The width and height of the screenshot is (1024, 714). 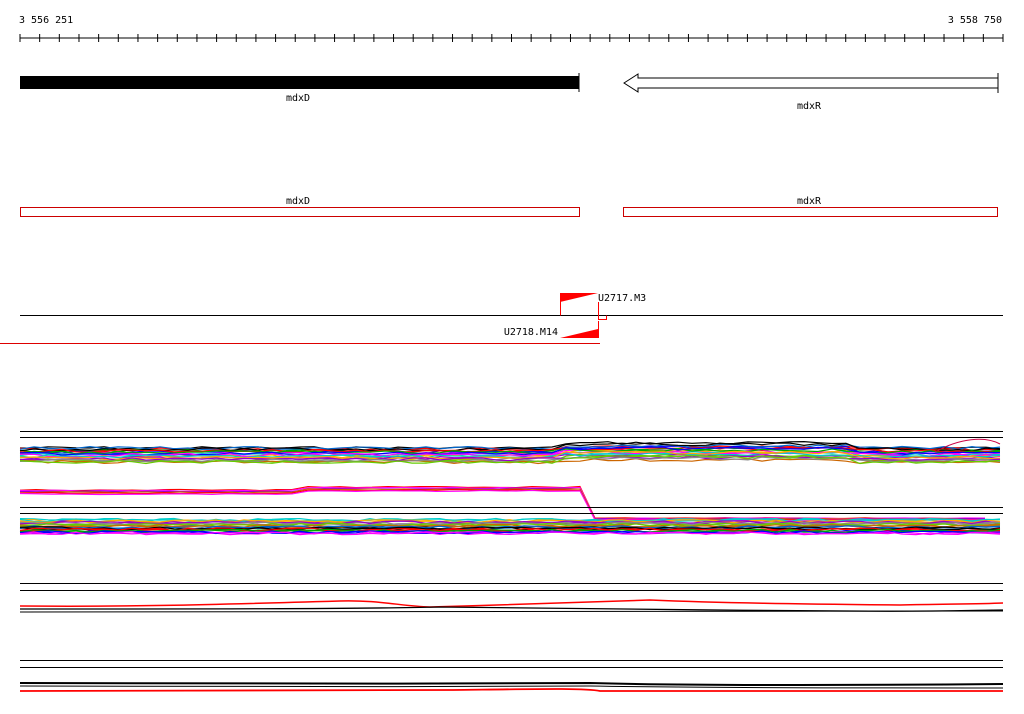 What do you see at coordinates (622, 298) in the screenshot?
I see `marker-U2717-label: U2717.M3` at bounding box center [622, 298].